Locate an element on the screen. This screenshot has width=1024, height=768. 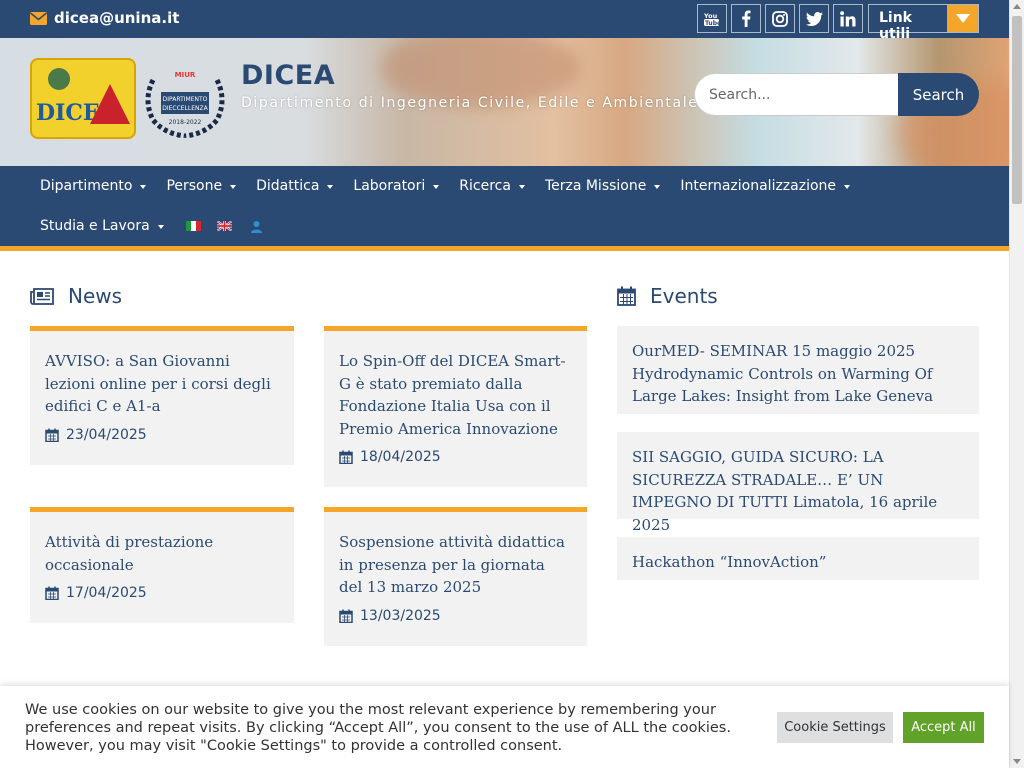
badge-line2: DIECCELLENZA is located at coordinates (185, 108).